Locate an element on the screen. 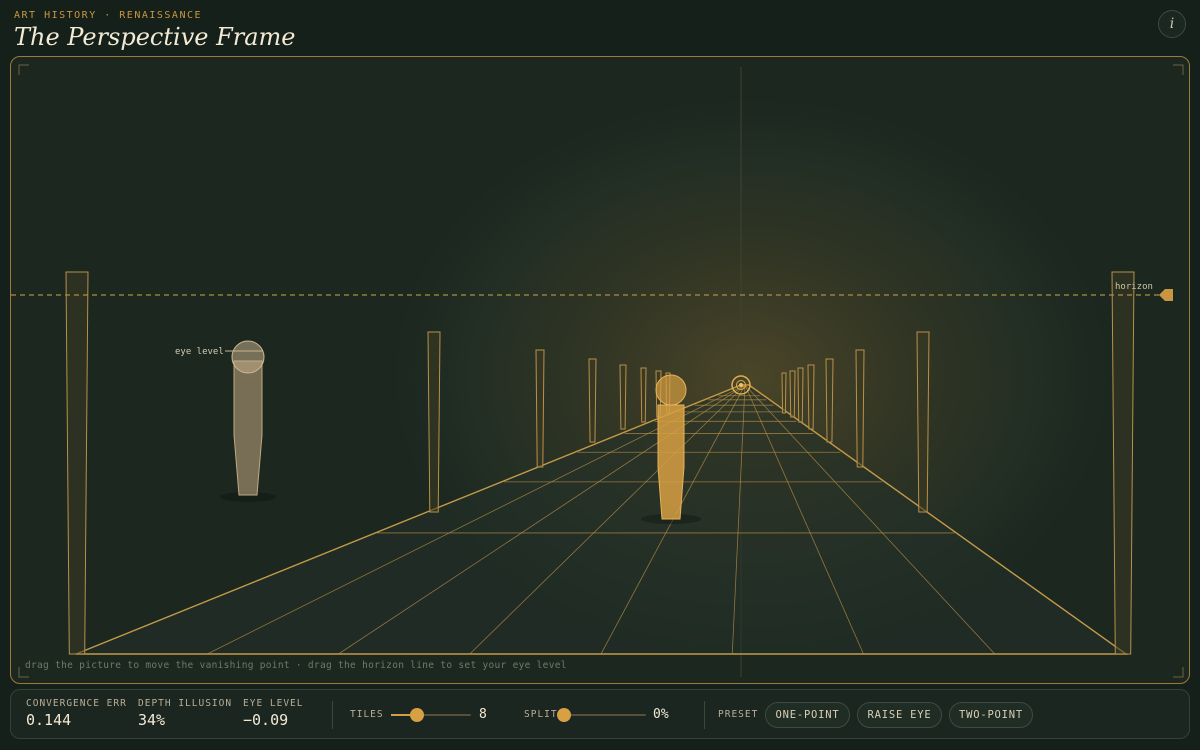 Image resolution: width=1200 pixels, height=750 pixels. stat-eye-level: EYE LEVEL −0.09 is located at coordinates (273, 713).